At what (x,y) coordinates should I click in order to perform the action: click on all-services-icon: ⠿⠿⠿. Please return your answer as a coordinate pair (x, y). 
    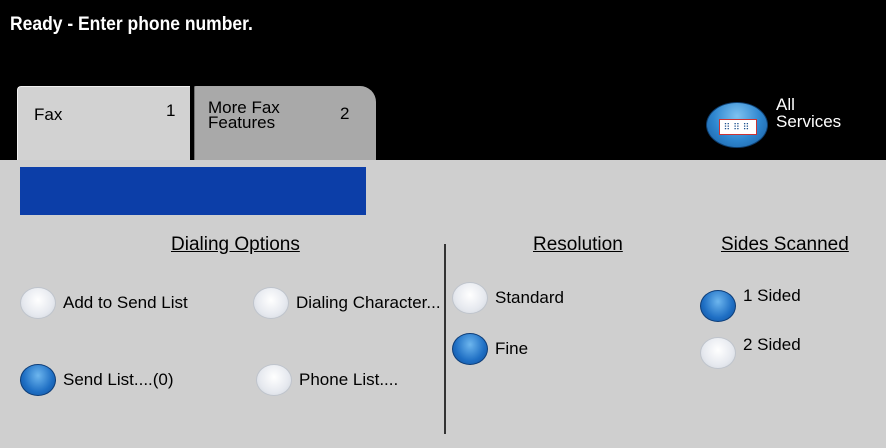
    Looking at the image, I should click on (737, 125).